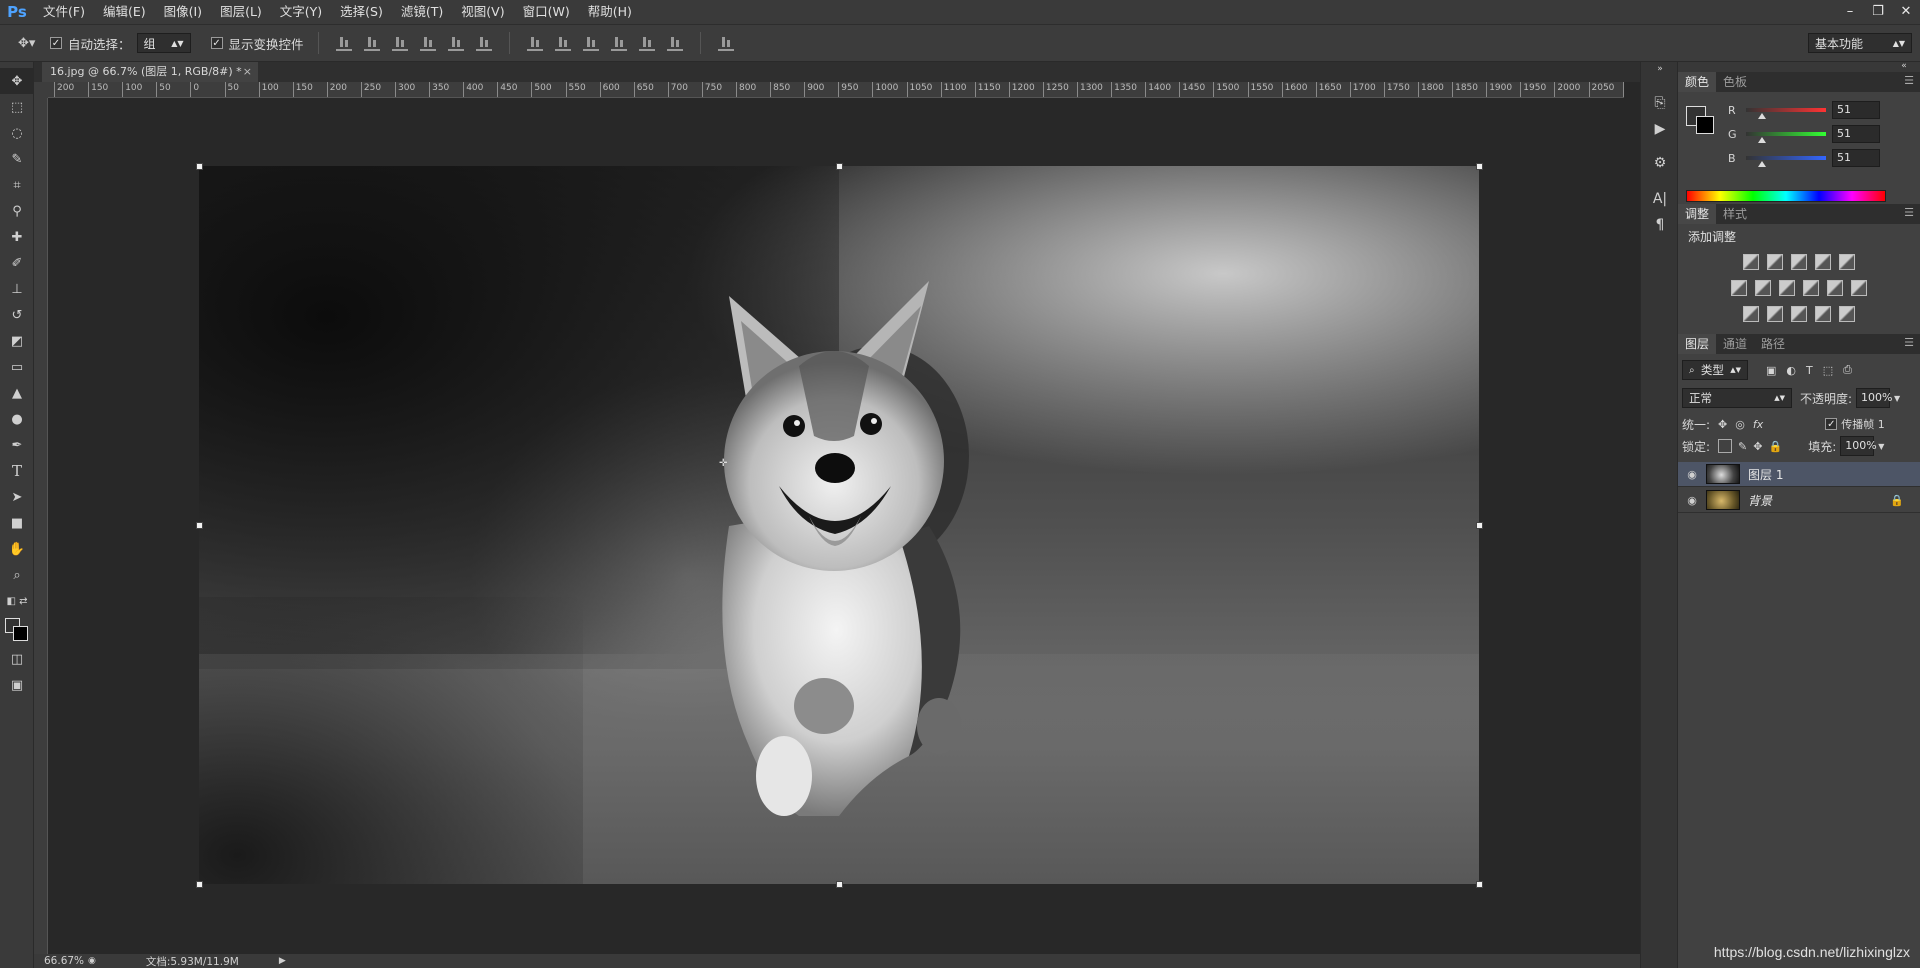 The image size is (1920, 968). I want to click on transform-handle-tc, so click(839, 166).